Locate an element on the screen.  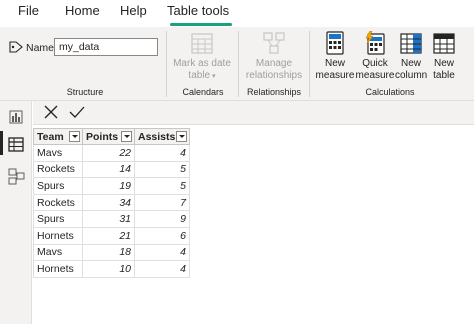
model-icon is located at coordinates (16, 176).